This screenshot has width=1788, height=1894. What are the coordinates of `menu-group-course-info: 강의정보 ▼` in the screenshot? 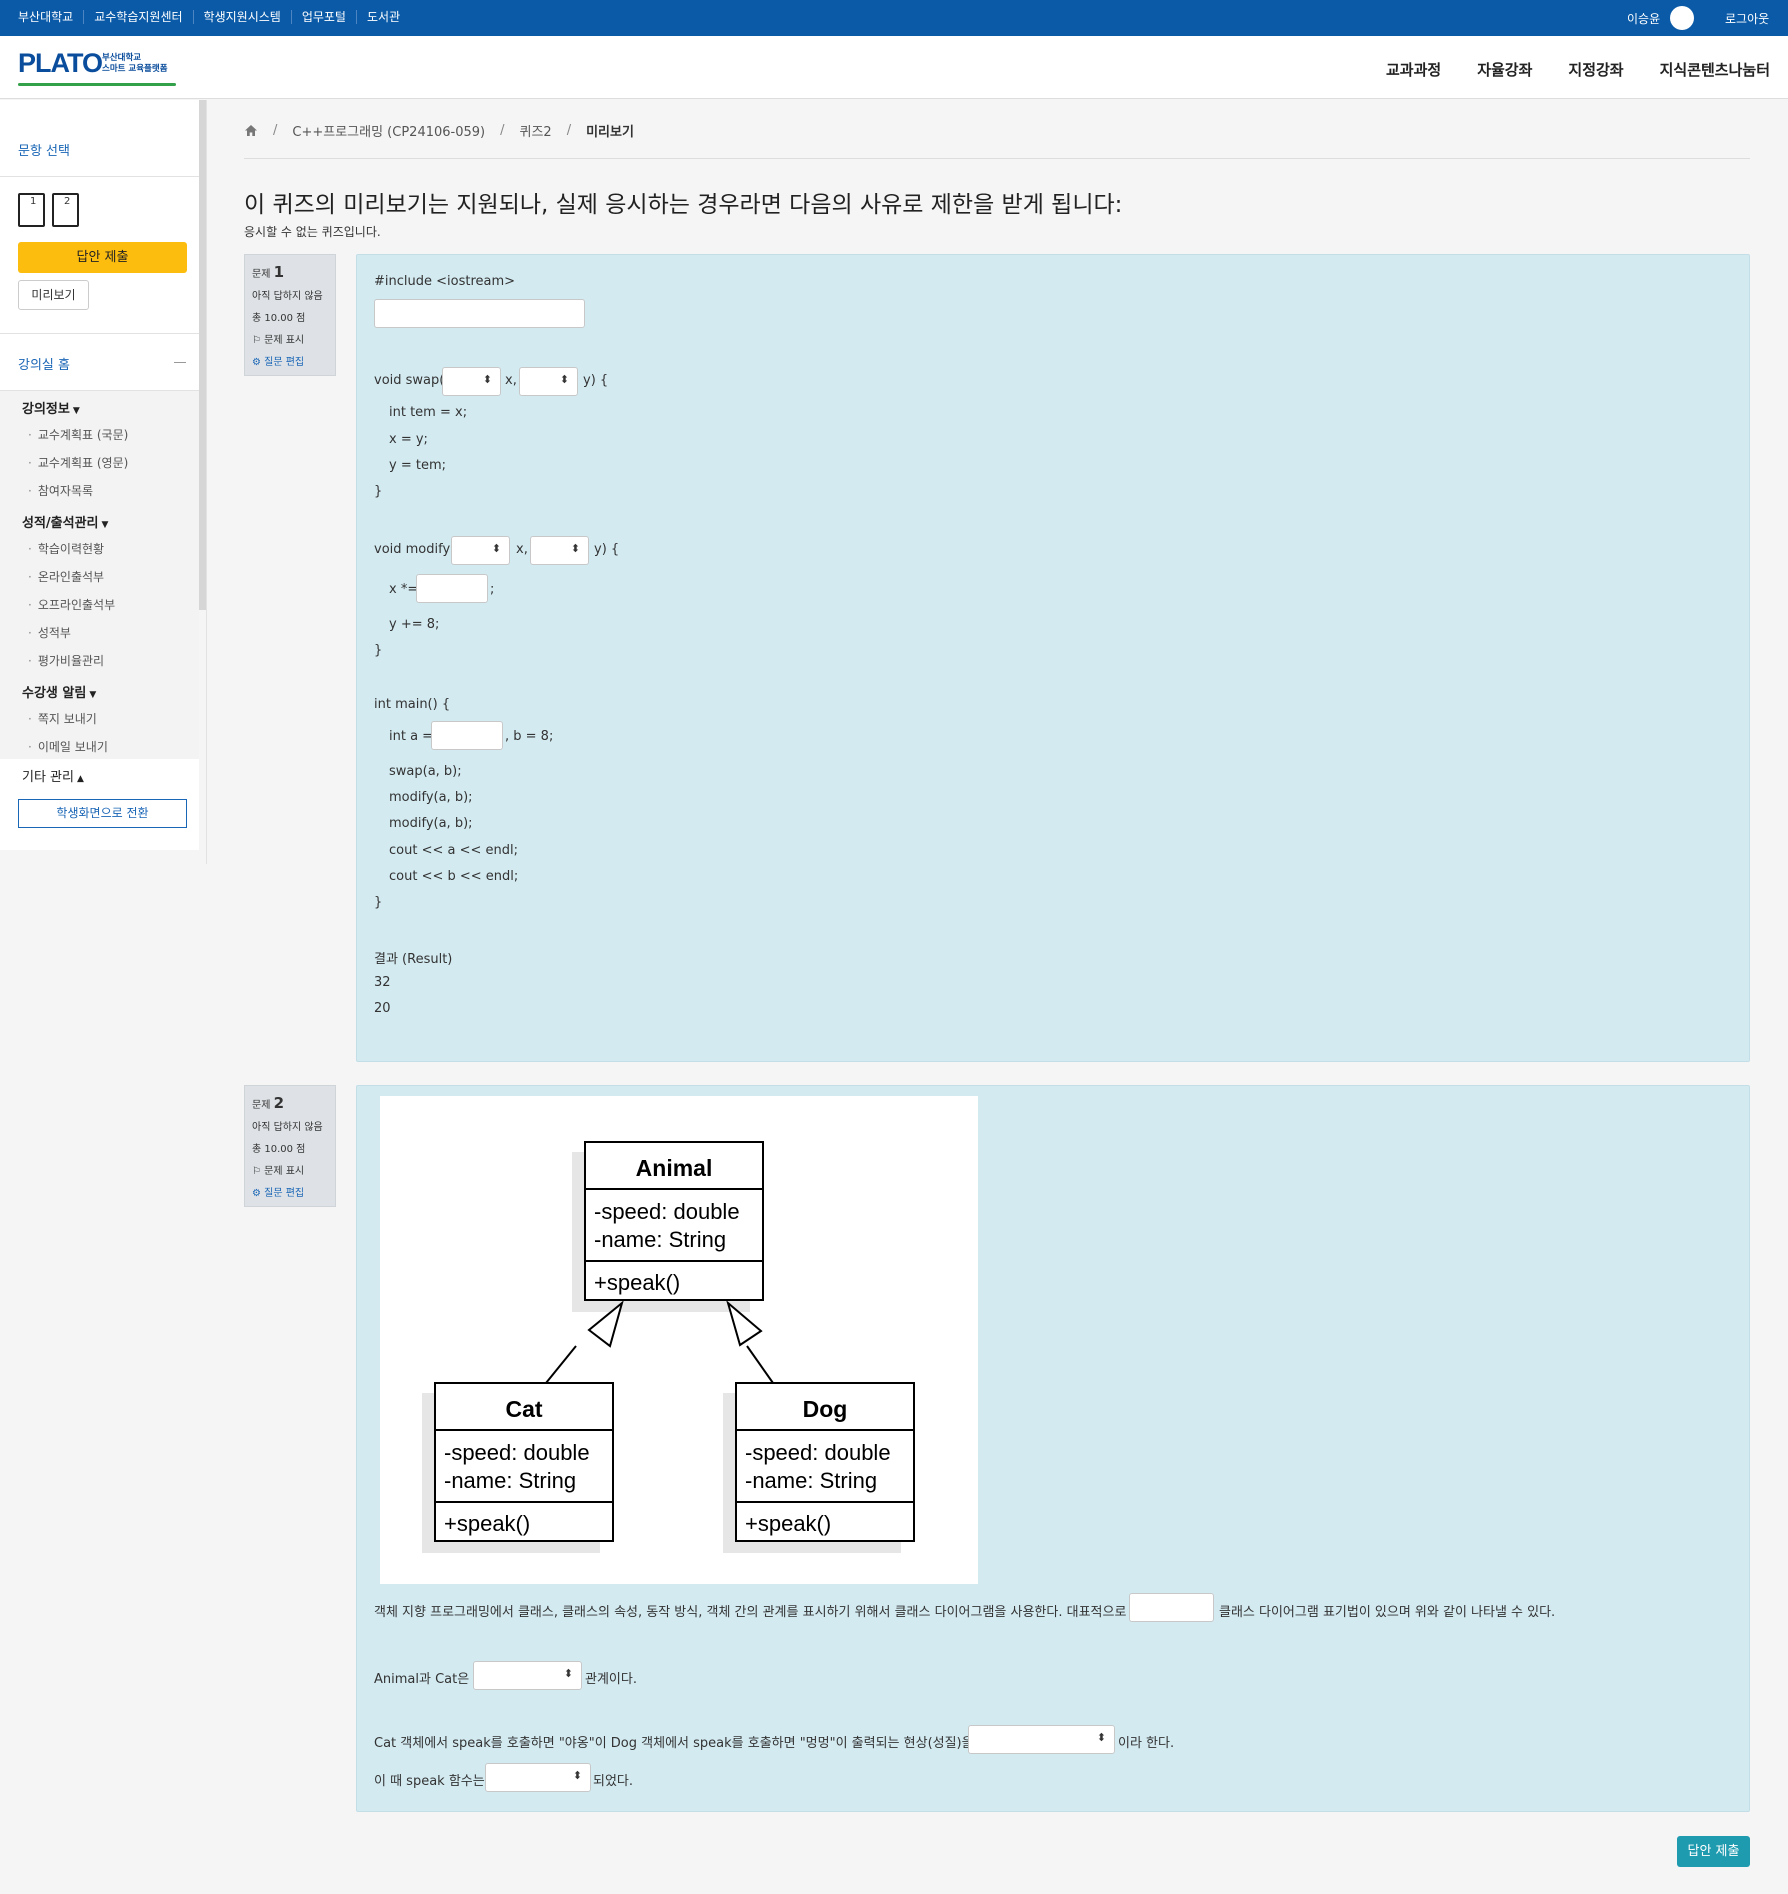 It's located at (51, 407).